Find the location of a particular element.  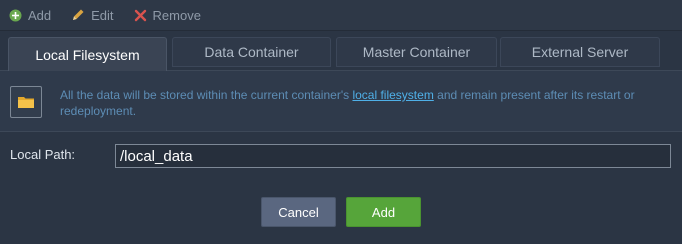

tab-master-container: Master Container is located at coordinates (416, 52).